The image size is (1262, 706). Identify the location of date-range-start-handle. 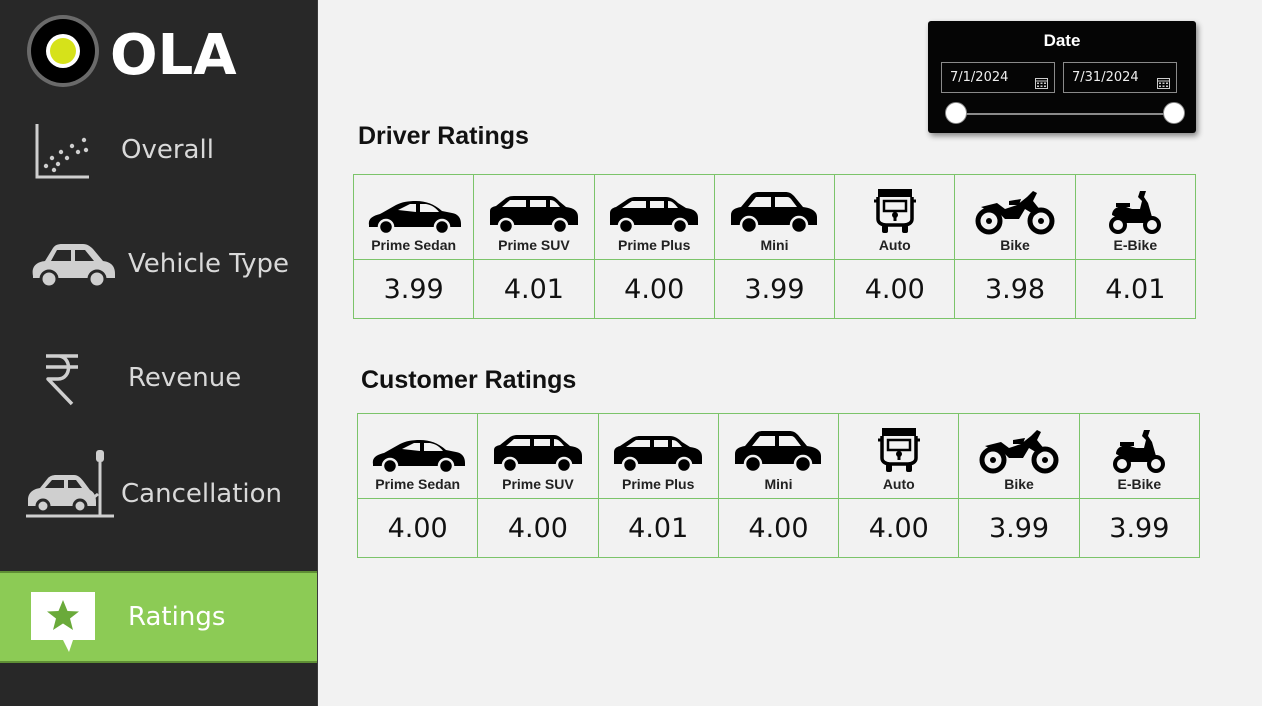
(956, 113).